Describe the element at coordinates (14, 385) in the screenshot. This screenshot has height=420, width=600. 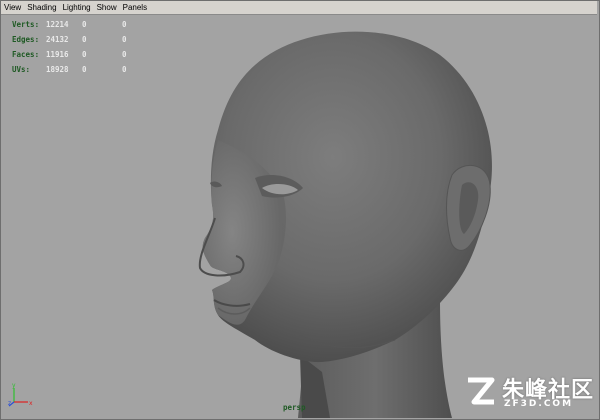
I see `axis-y-label: y` at that location.